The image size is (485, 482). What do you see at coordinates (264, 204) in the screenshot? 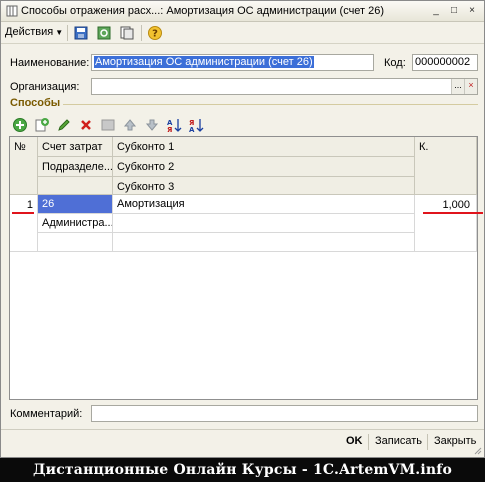
I see `table-cell-subconto1: Амортизация` at bounding box center [264, 204].